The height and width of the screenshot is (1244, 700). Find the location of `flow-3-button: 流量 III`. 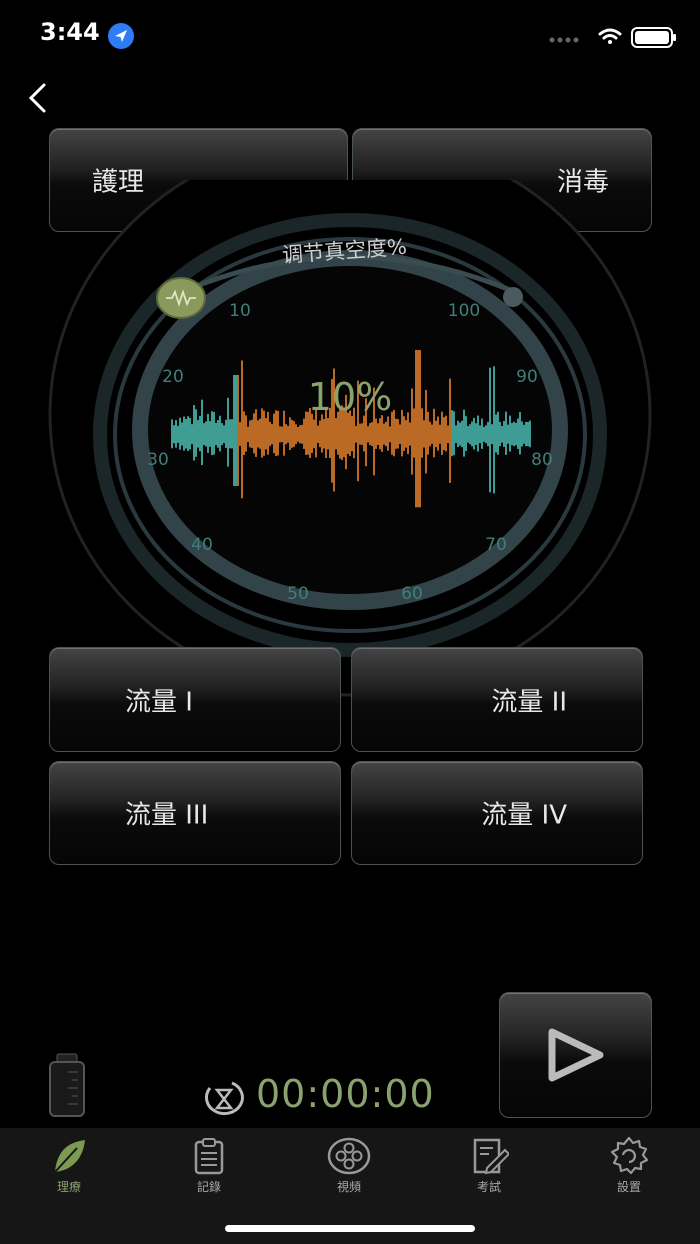

flow-3-button: 流量 III is located at coordinates (195, 813).